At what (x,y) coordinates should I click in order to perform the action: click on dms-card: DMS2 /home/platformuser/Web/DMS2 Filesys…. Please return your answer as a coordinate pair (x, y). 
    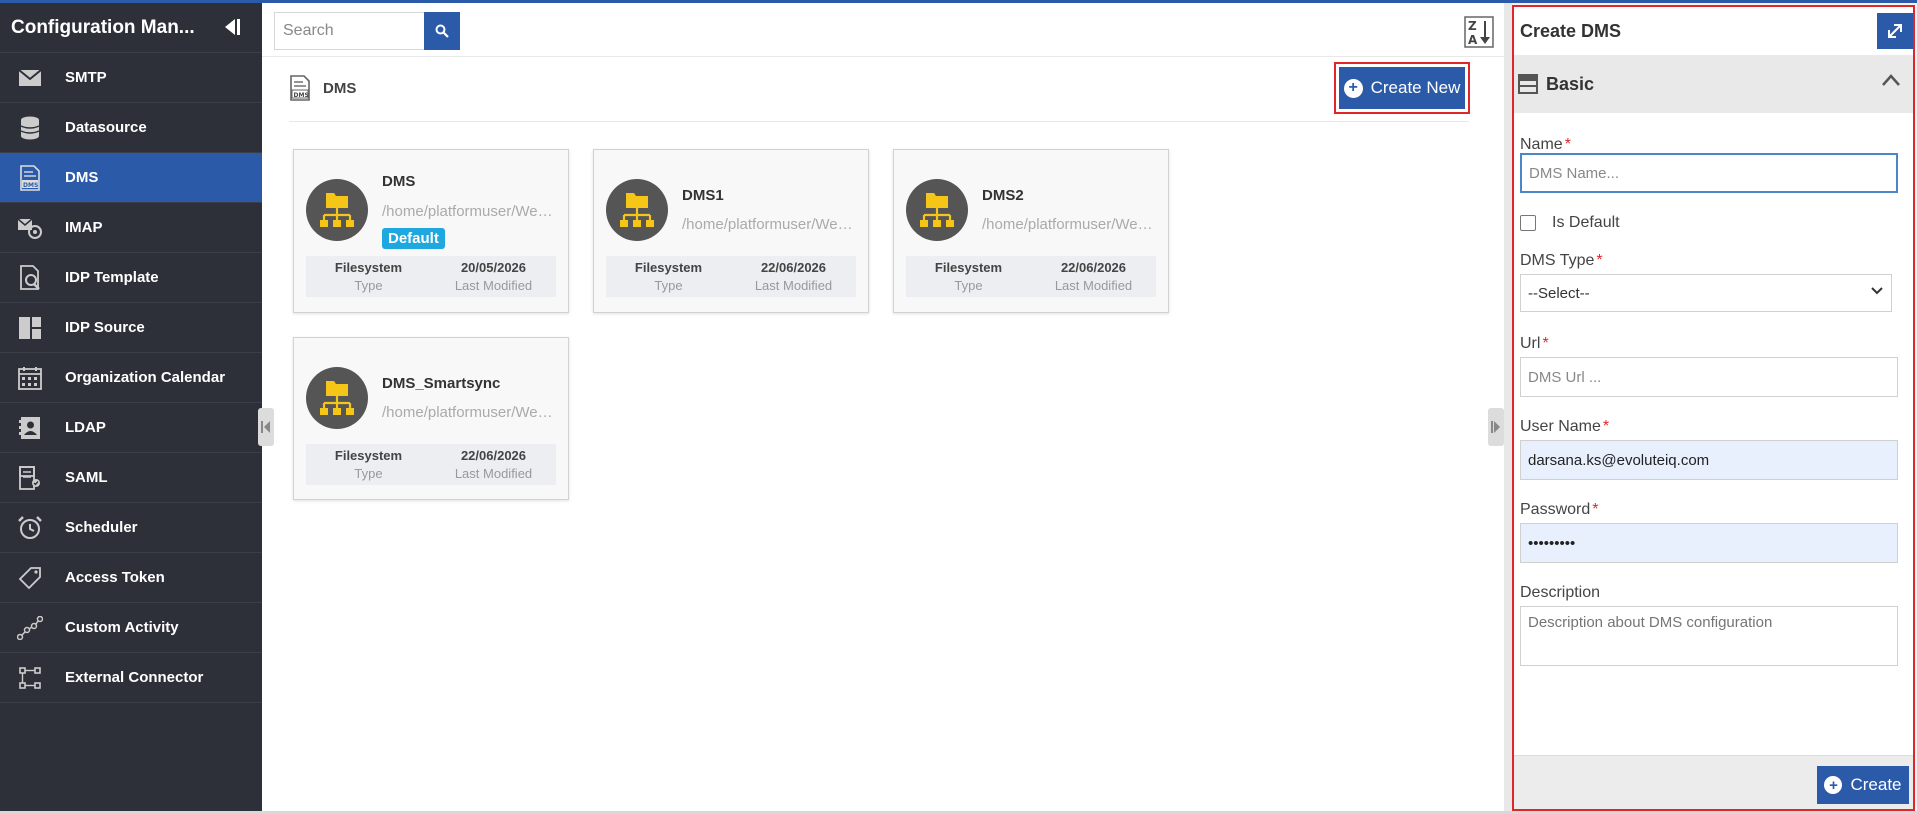
    Looking at the image, I should click on (1031, 231).